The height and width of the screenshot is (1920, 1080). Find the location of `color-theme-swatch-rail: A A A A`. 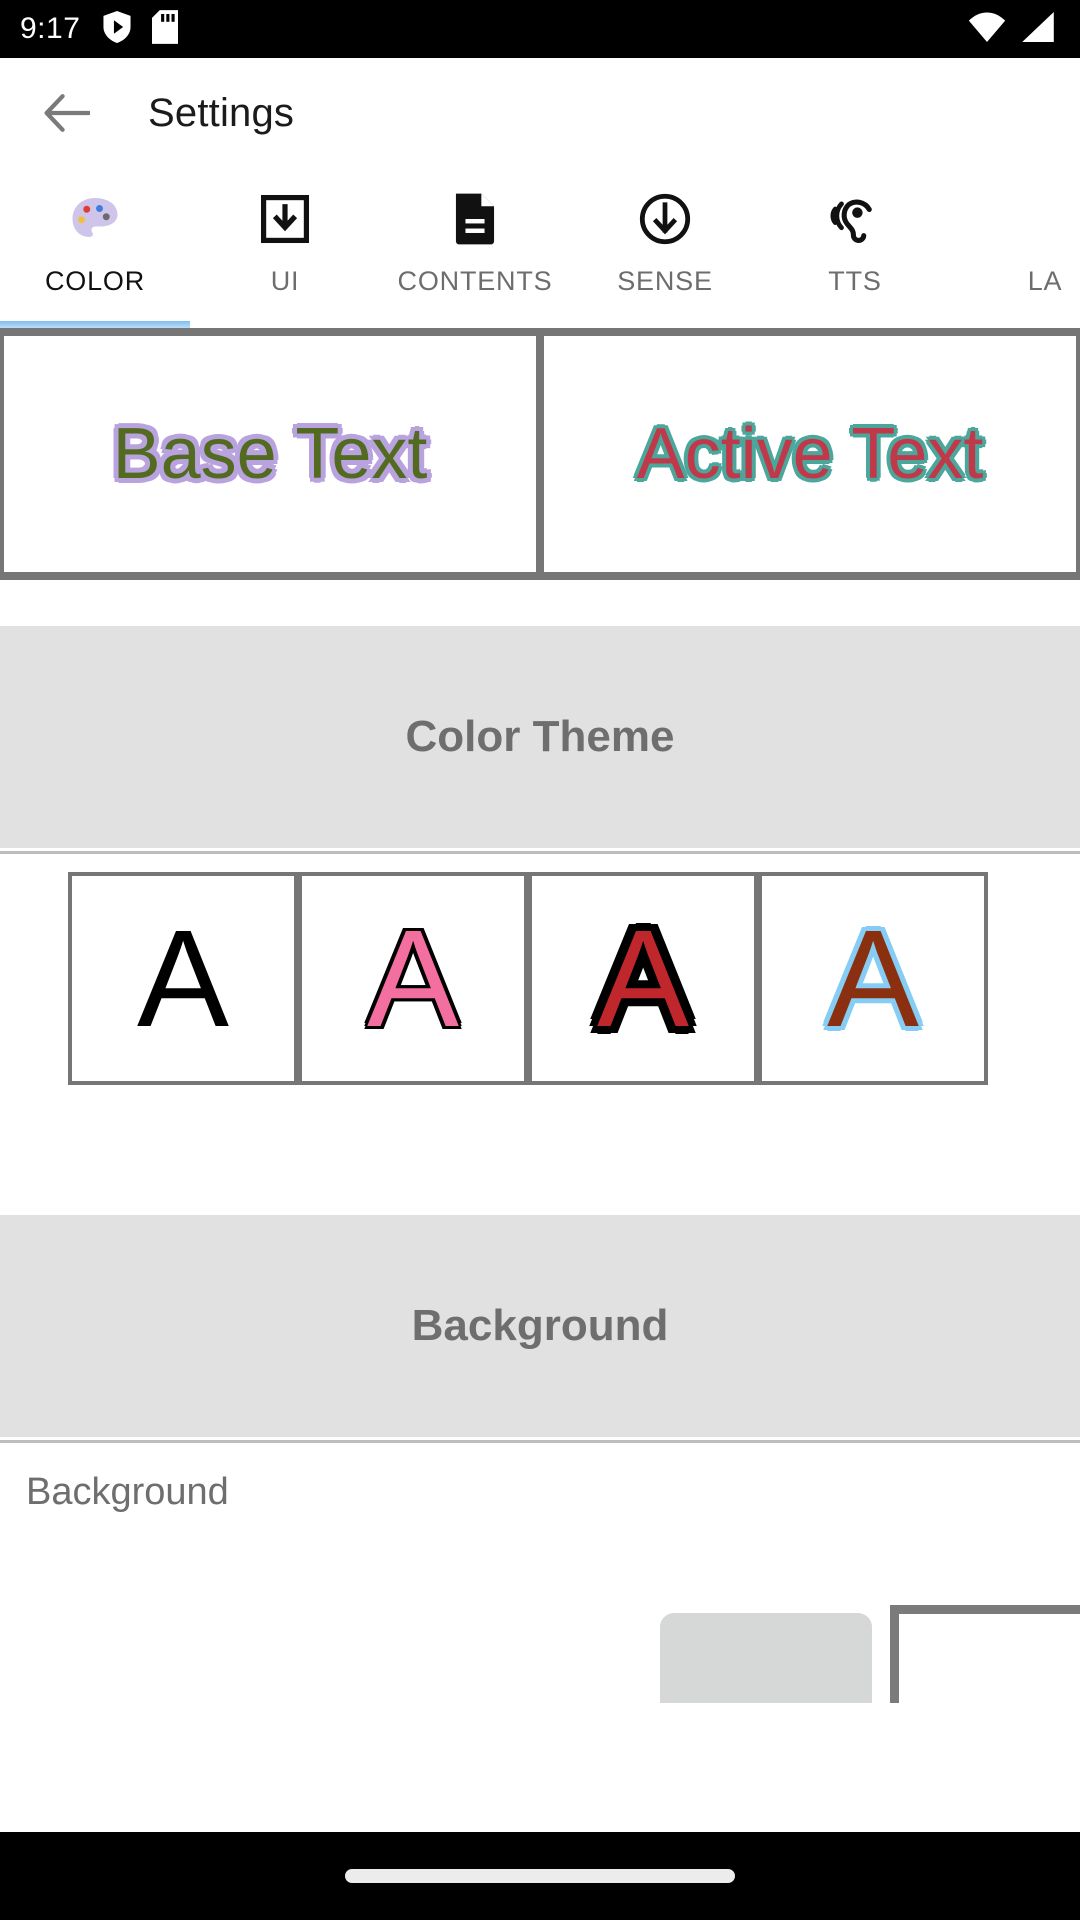

color-theme-swatch-rail: A A A A is located at coordinates (528, 978).